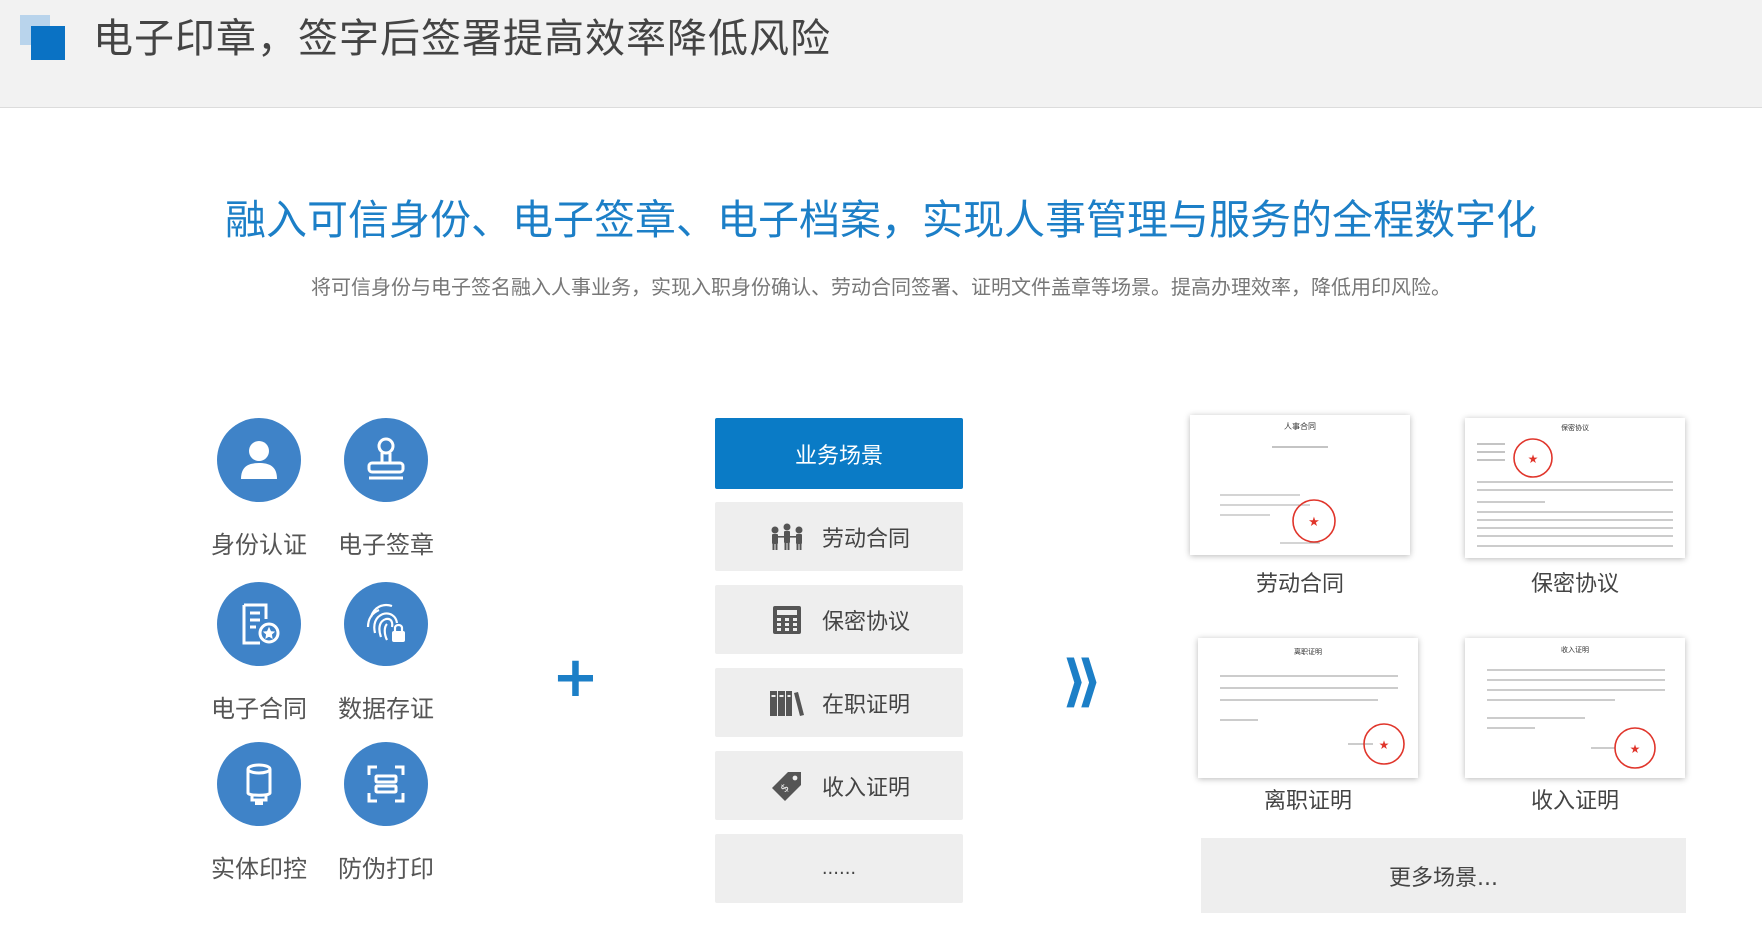 Image resolution: width=1762 pixels, height=947 pixels. I want to click on document-title: 收入证明, so click(1575, 649).